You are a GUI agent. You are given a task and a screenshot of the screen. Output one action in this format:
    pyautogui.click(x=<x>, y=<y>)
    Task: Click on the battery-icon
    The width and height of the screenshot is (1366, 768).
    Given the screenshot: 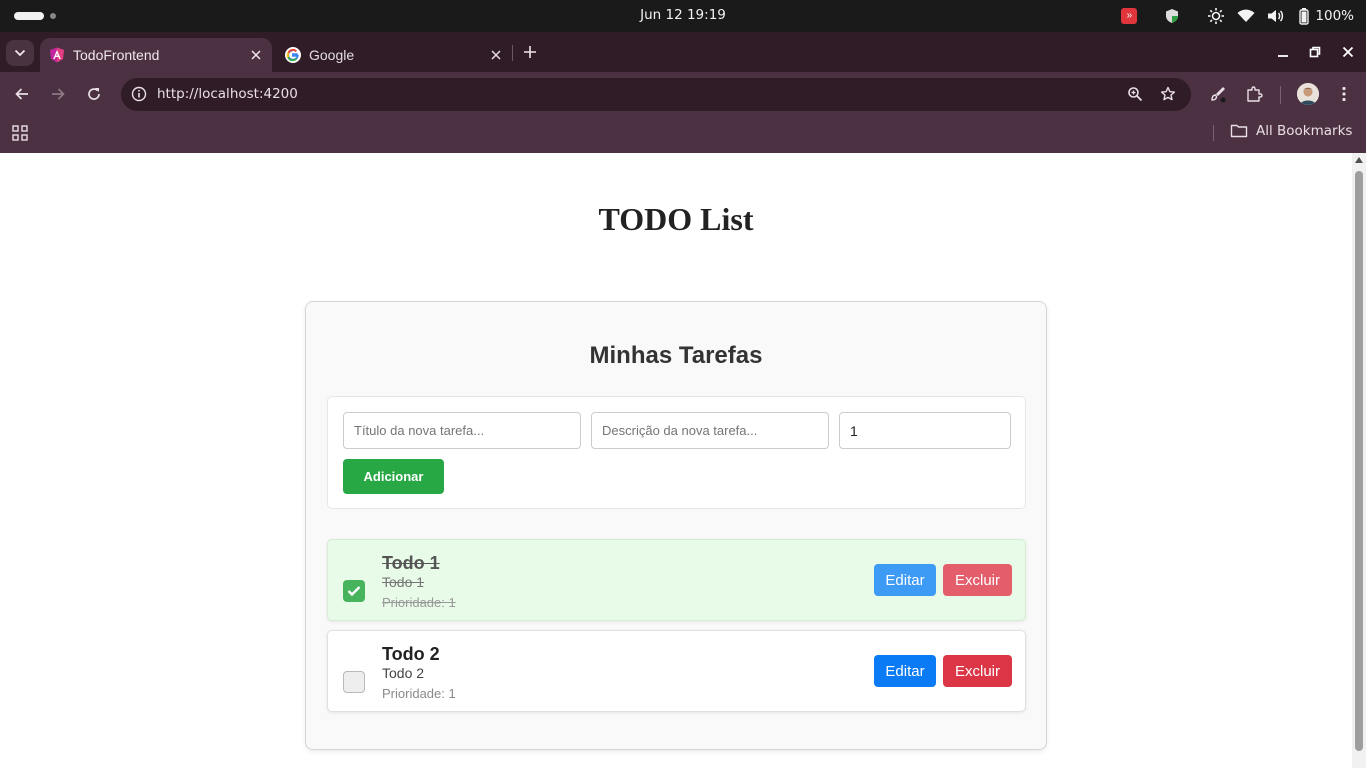 What is the action you would take?
    pyautogui.click(x=1304, y=16)
    